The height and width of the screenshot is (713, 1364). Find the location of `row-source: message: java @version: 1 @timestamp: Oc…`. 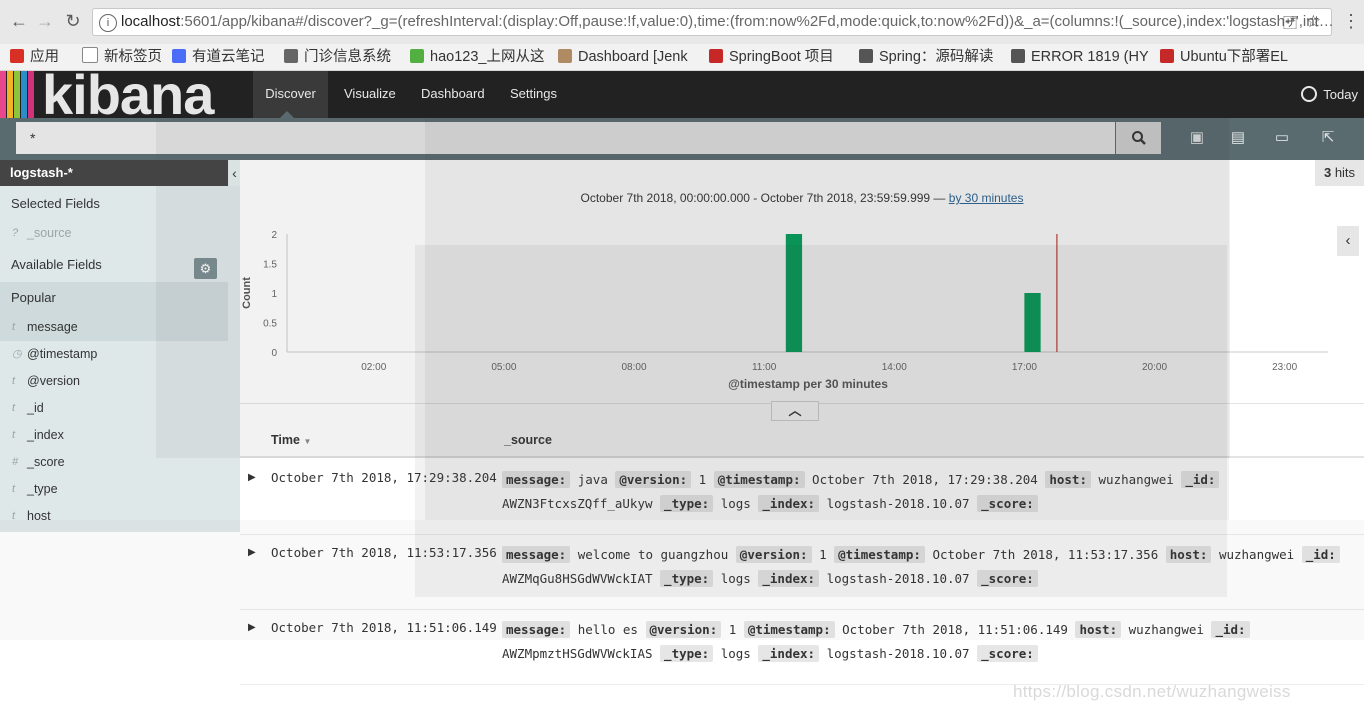

row-source: message: java @version: 1 @timestamp: Oc… is located at coordinates (922, 492).